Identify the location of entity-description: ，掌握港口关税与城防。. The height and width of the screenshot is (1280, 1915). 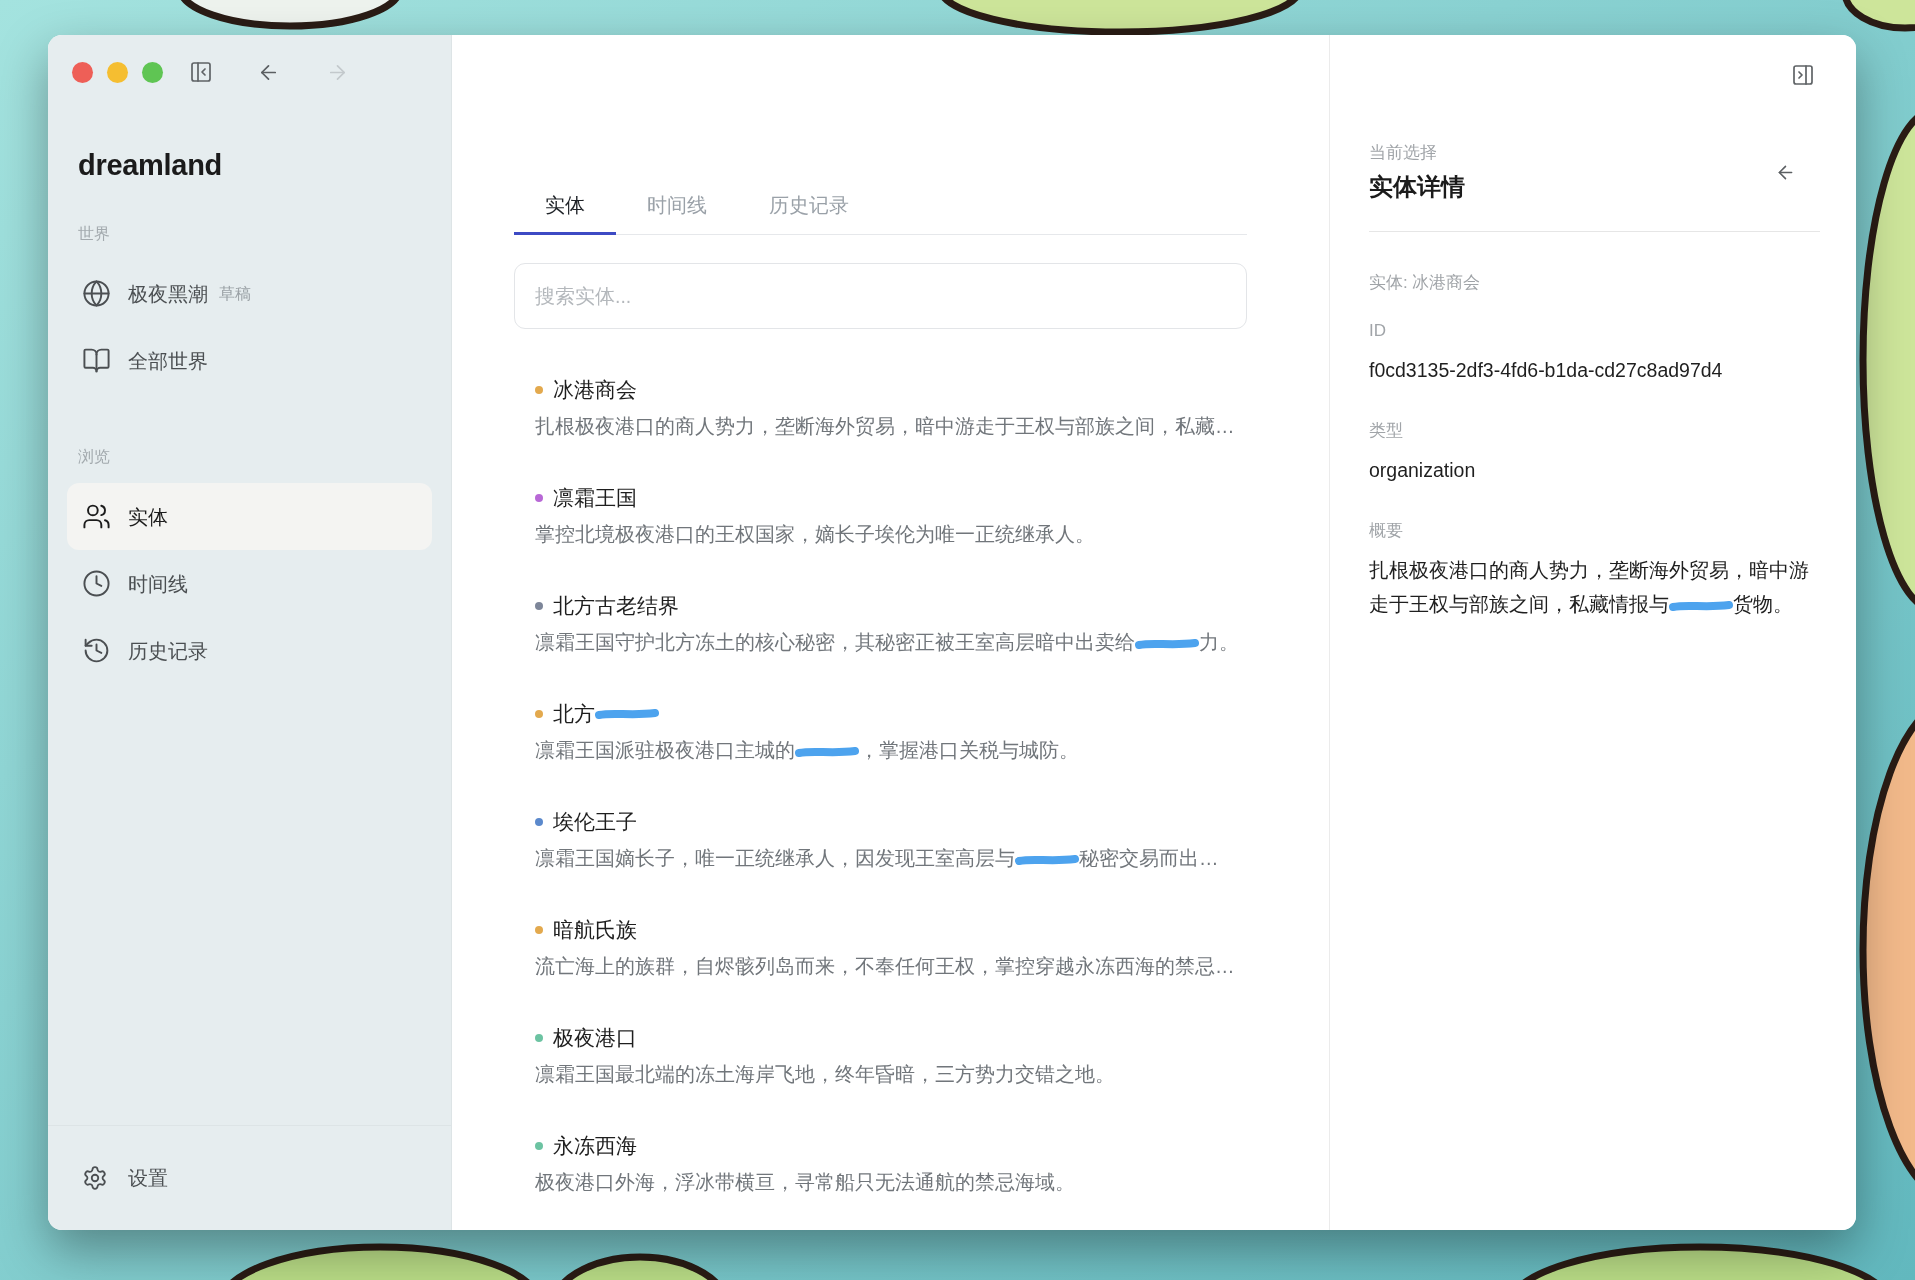
(969, 750).